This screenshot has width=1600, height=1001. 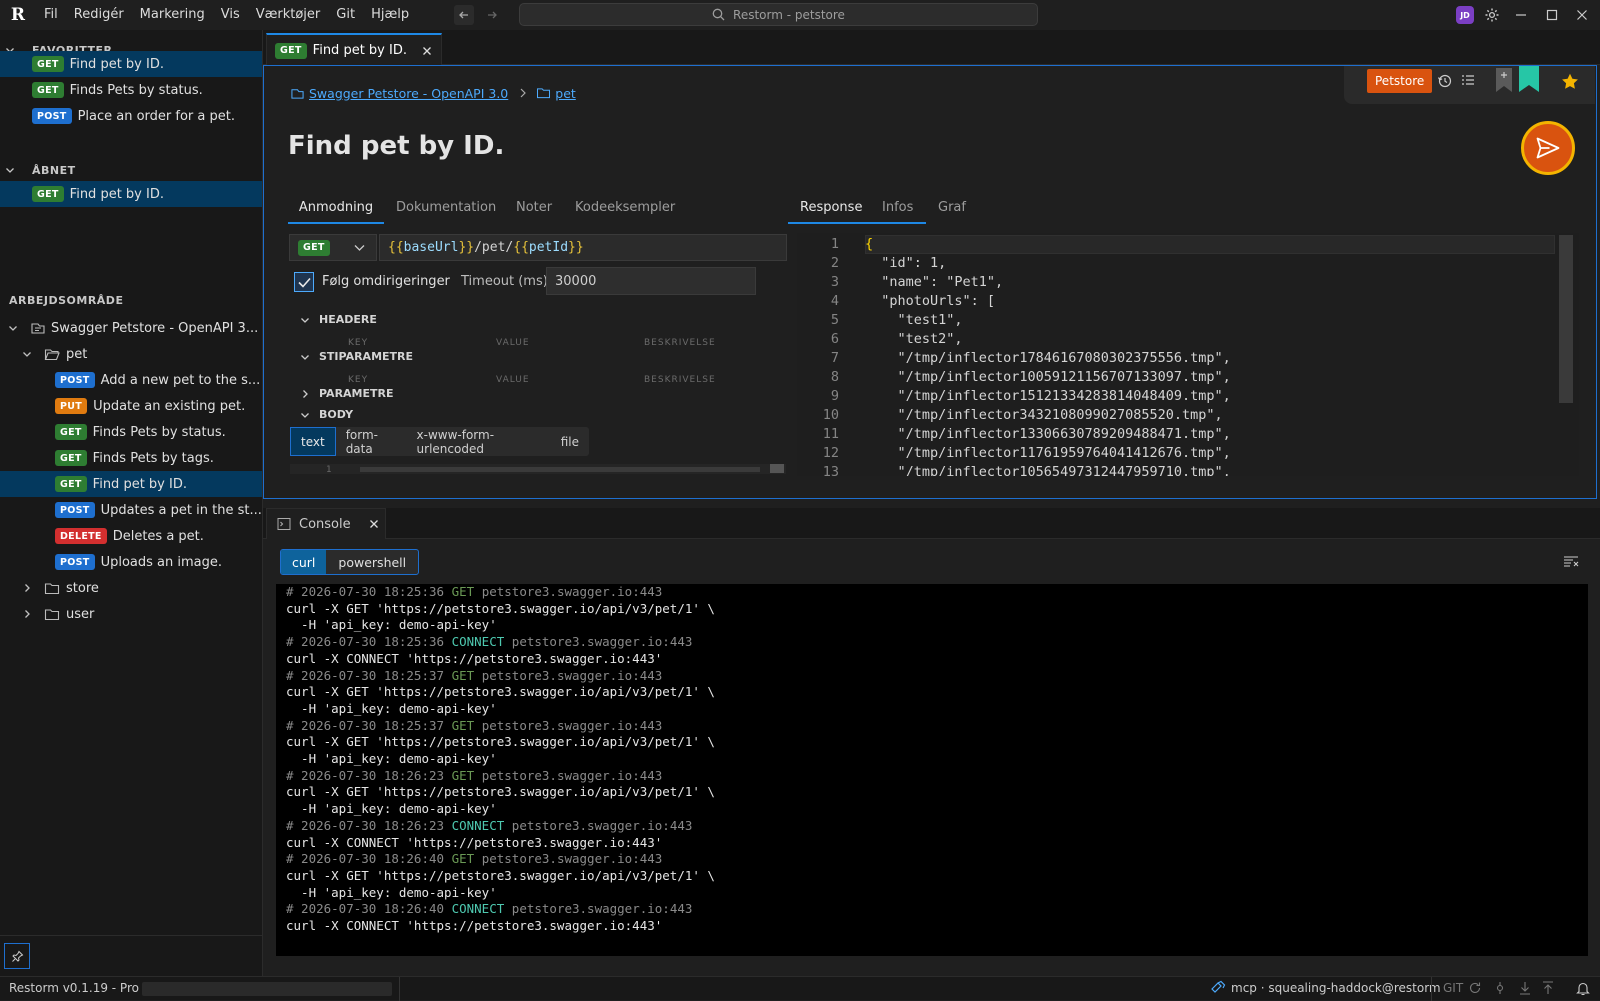 What do you see at coordinates (1445, 81) in the screenshot?
I see `history-icon` at bounding box center [1445, 81].